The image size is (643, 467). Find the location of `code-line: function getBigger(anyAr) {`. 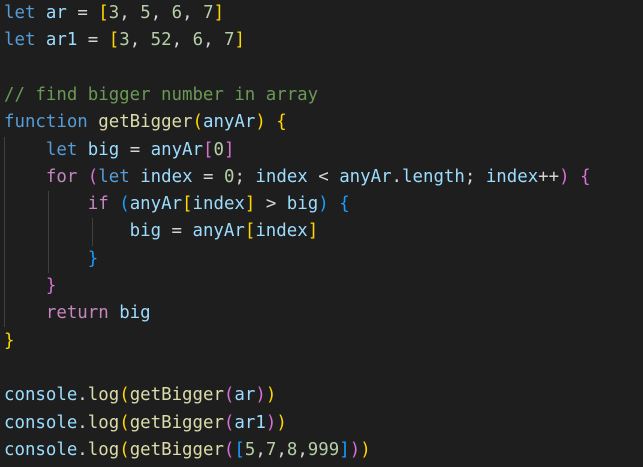

code-line: function getBigger(anyAr) { is located at coordinates (145, 122).